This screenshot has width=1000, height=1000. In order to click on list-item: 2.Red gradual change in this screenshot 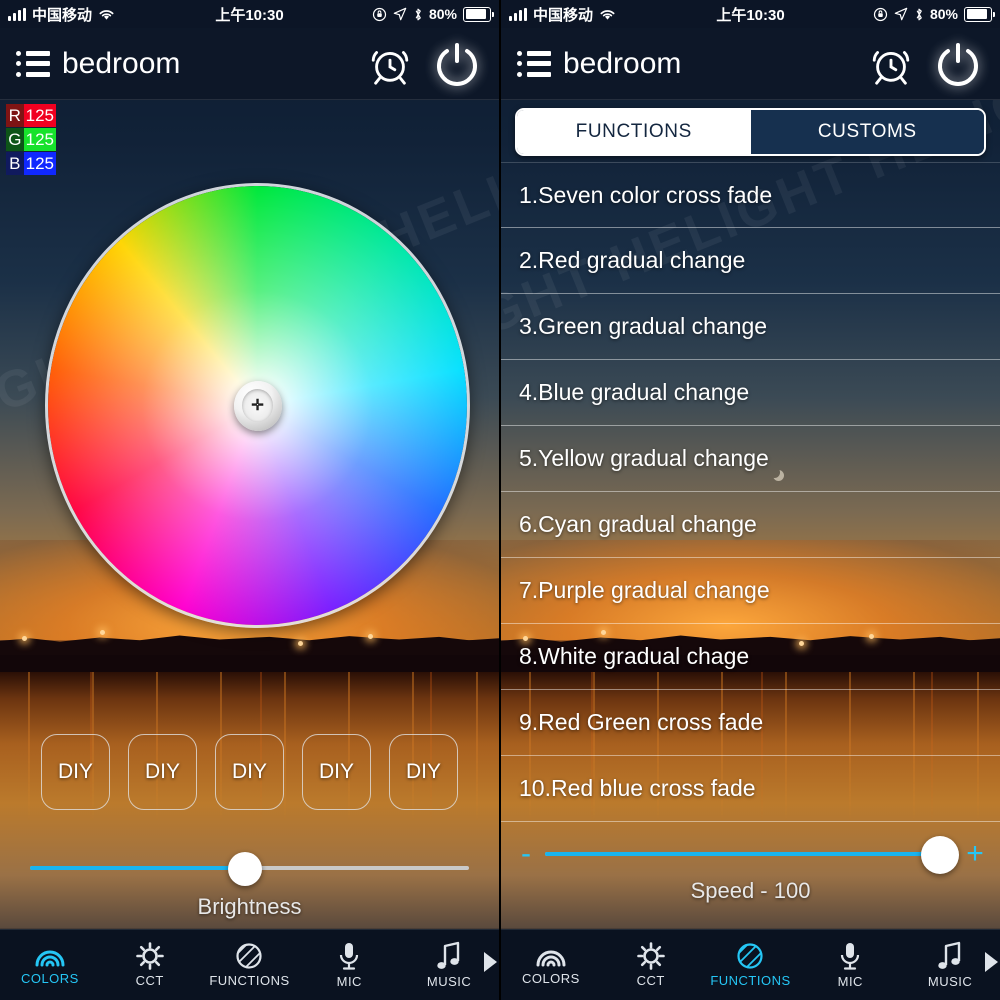, I will do `click(750, 261)`.